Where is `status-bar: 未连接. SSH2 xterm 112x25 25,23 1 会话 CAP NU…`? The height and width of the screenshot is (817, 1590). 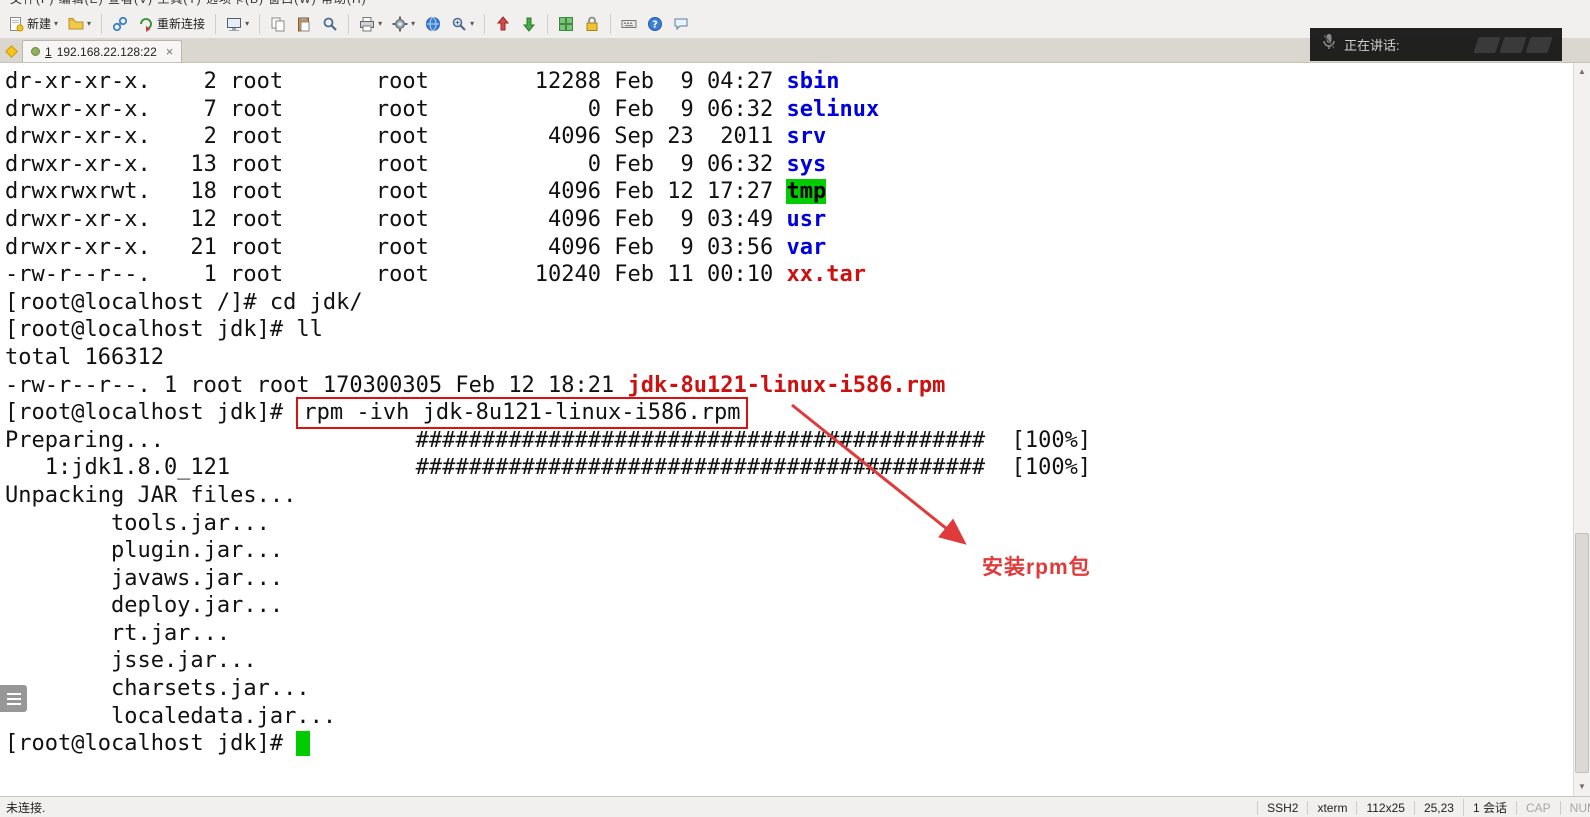 status-bar: 未连接. SSH2 xterm 112x25 25,23 1 会话 CAP NU… is located at coordinates (795, 806).